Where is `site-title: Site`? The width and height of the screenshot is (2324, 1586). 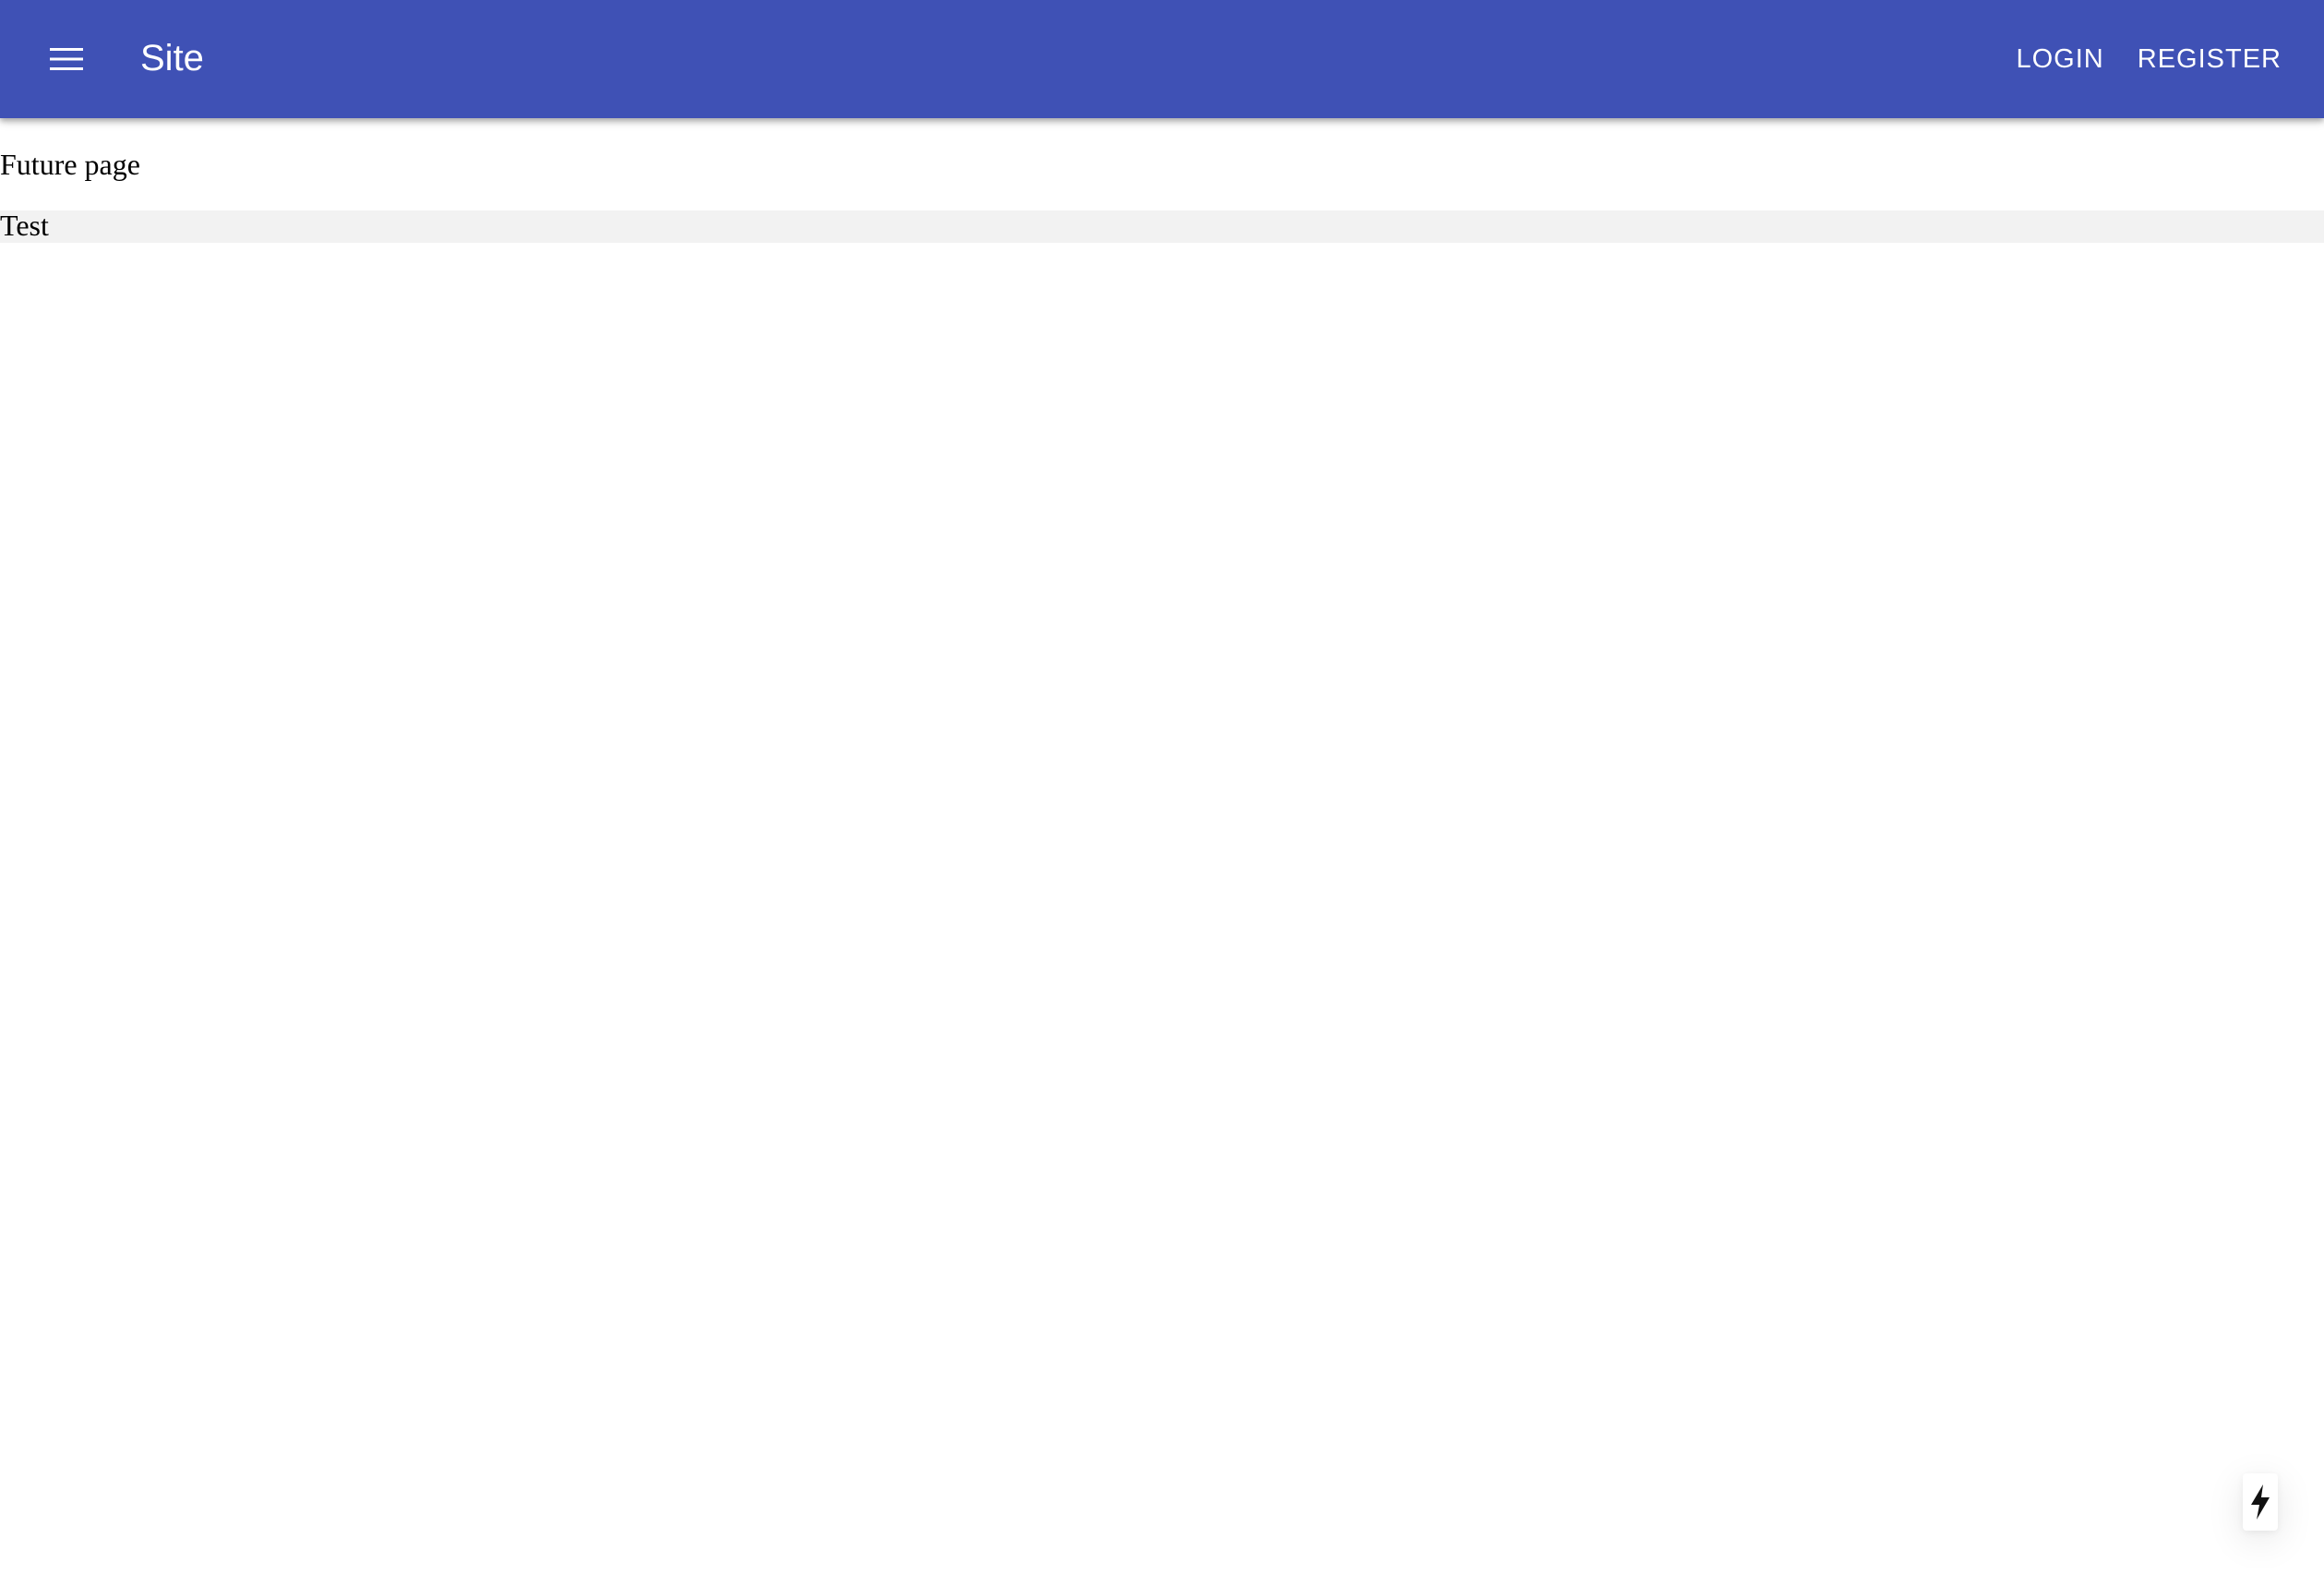 site-title: Site is located at coordinates (172, 59).